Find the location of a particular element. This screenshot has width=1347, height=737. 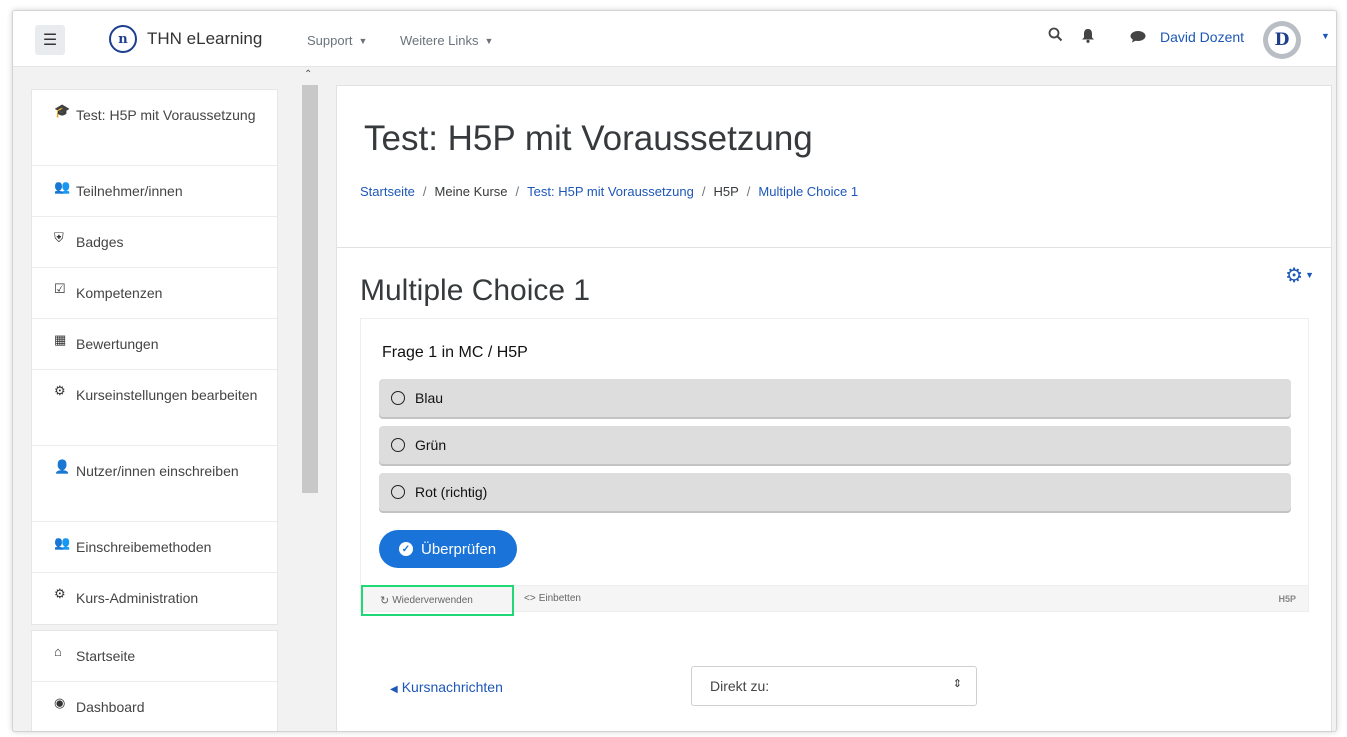

page-title: Test: H5P mit Voraussetzung is located at coordinates (588, 138).